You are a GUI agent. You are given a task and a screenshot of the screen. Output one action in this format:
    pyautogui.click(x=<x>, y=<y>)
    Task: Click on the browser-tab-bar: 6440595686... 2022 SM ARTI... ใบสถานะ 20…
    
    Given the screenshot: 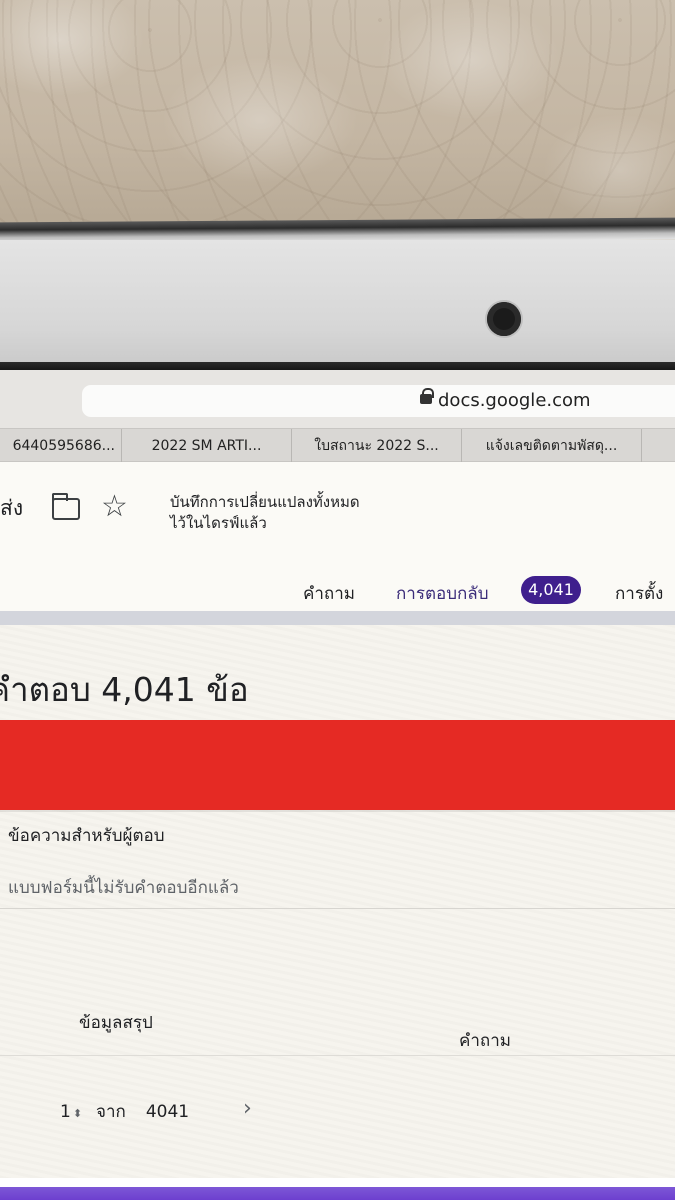 What is the action you would take?
    pyautogui.click(x=337, y=445)
    